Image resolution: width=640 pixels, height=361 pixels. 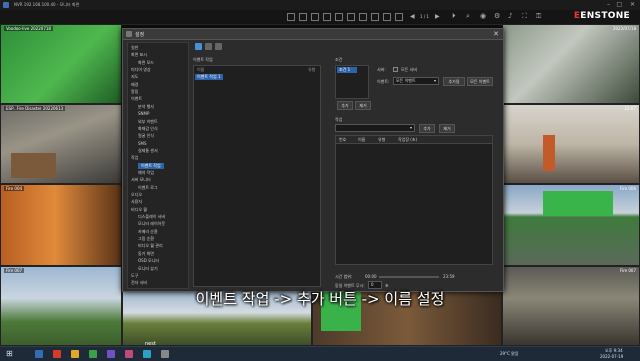 What do you see at coordinates (141, 70) in the screenshot?
I see `tree-item: 미디어 영상` at bounding box center [141, 70].